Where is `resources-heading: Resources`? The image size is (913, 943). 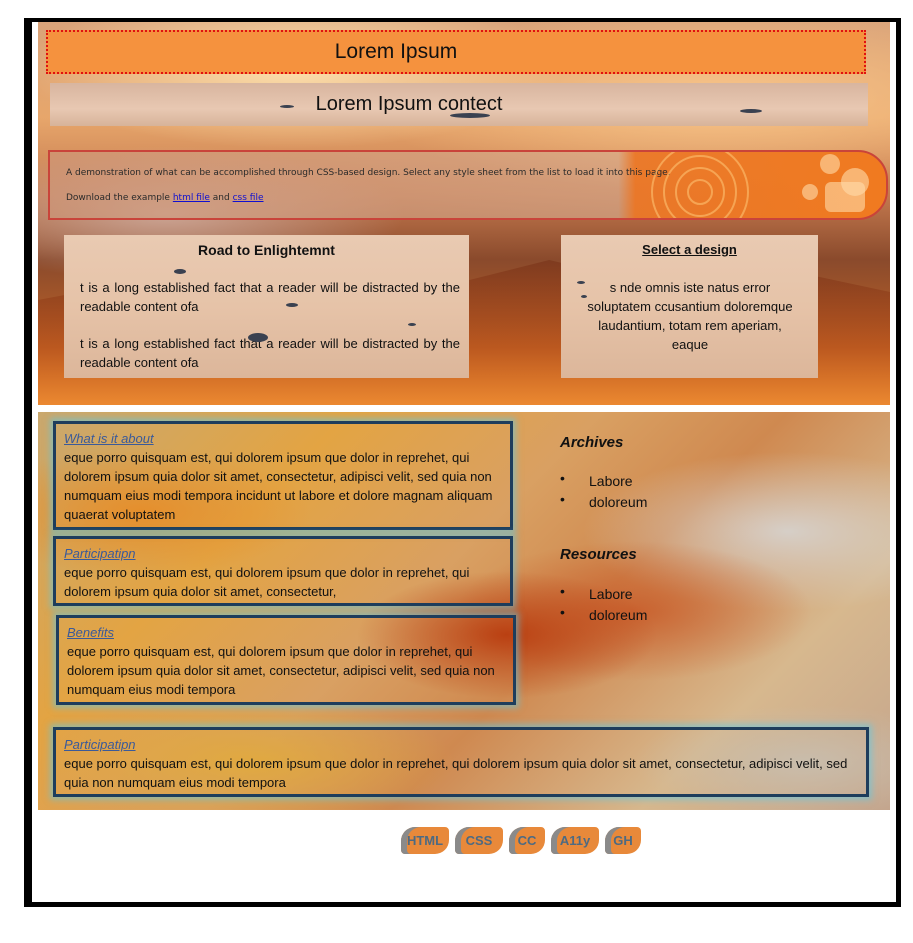 resources-heading: Resources is located at coordinates (598, 554).